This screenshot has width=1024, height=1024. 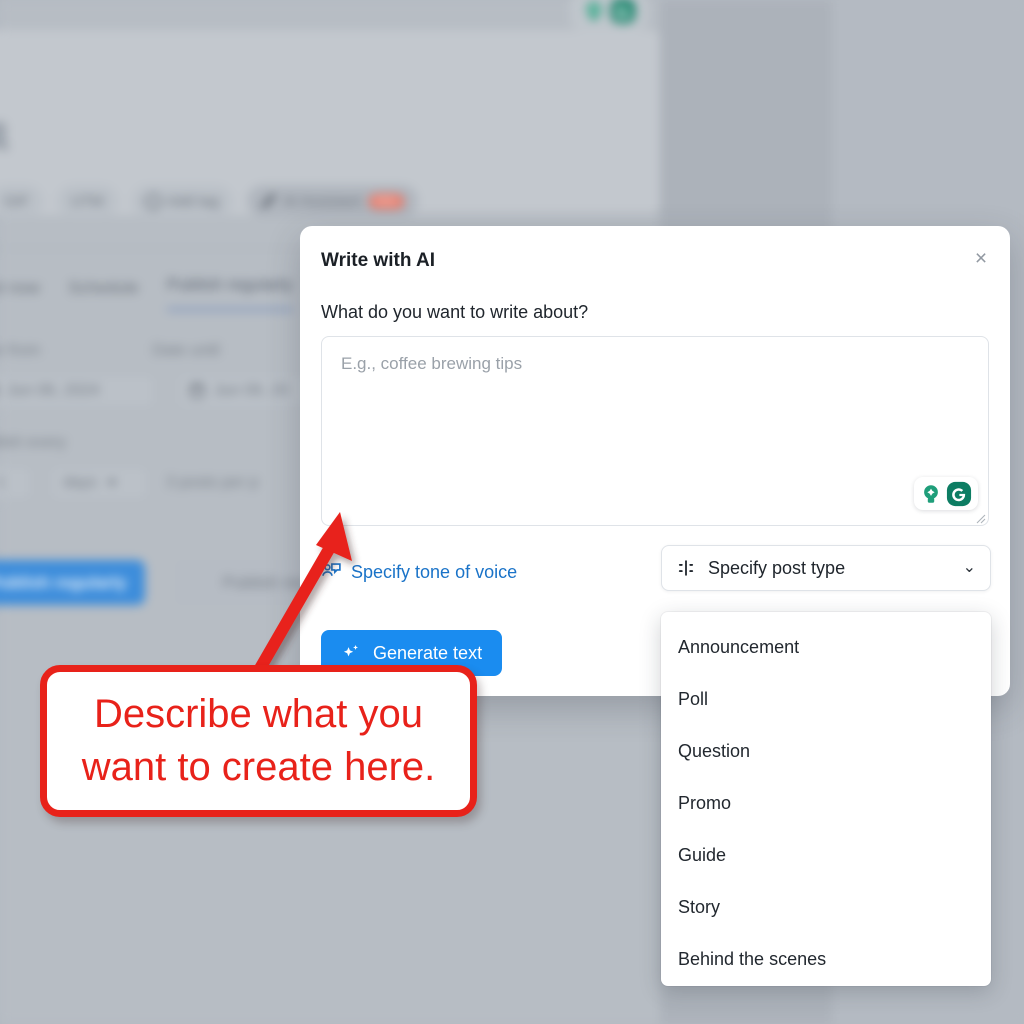 I want to click on background-interval-unit-select: days, so click(x=99, y=483).